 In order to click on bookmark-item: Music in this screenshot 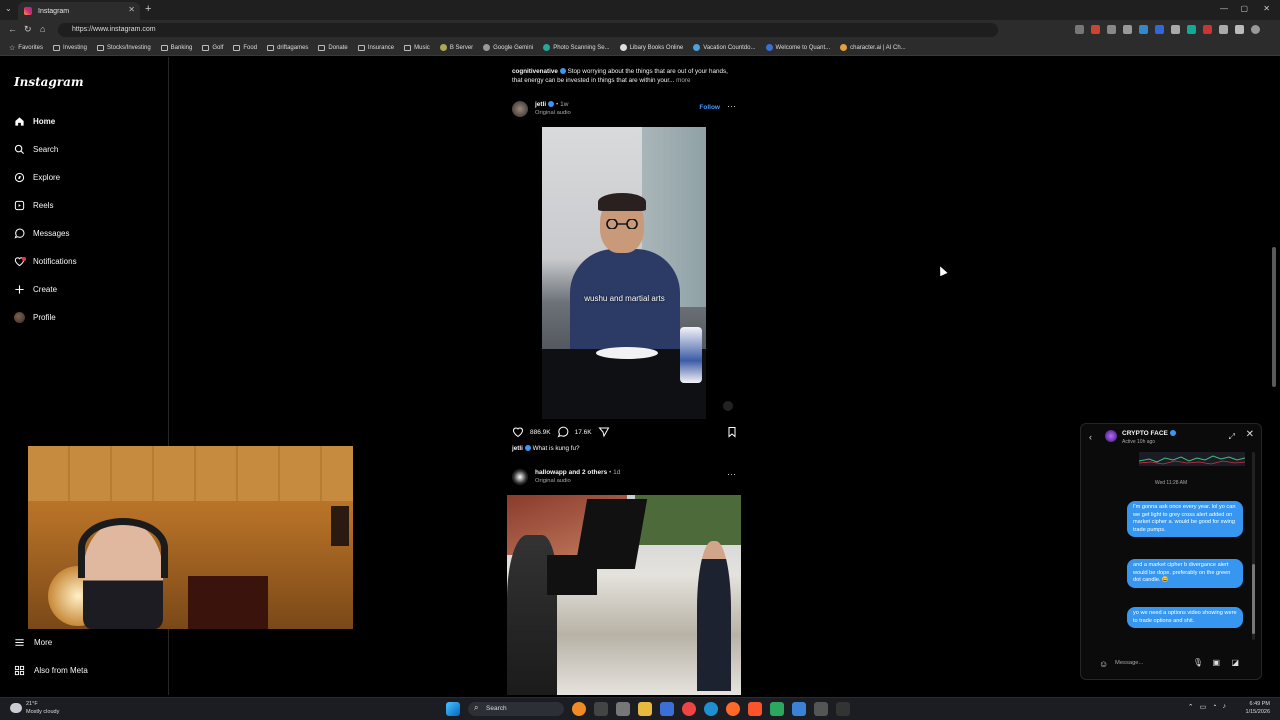, I will do `click(417, 47)`.